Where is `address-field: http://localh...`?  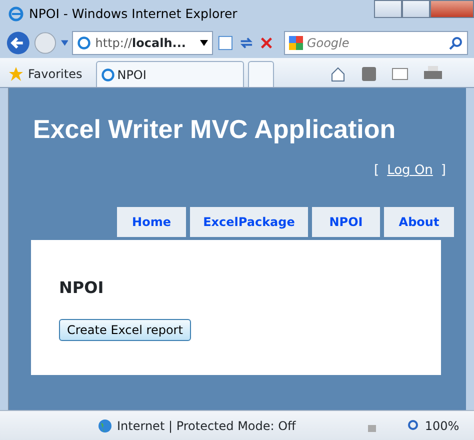 address-field: http://localh... is located at coordinates (143, 43).